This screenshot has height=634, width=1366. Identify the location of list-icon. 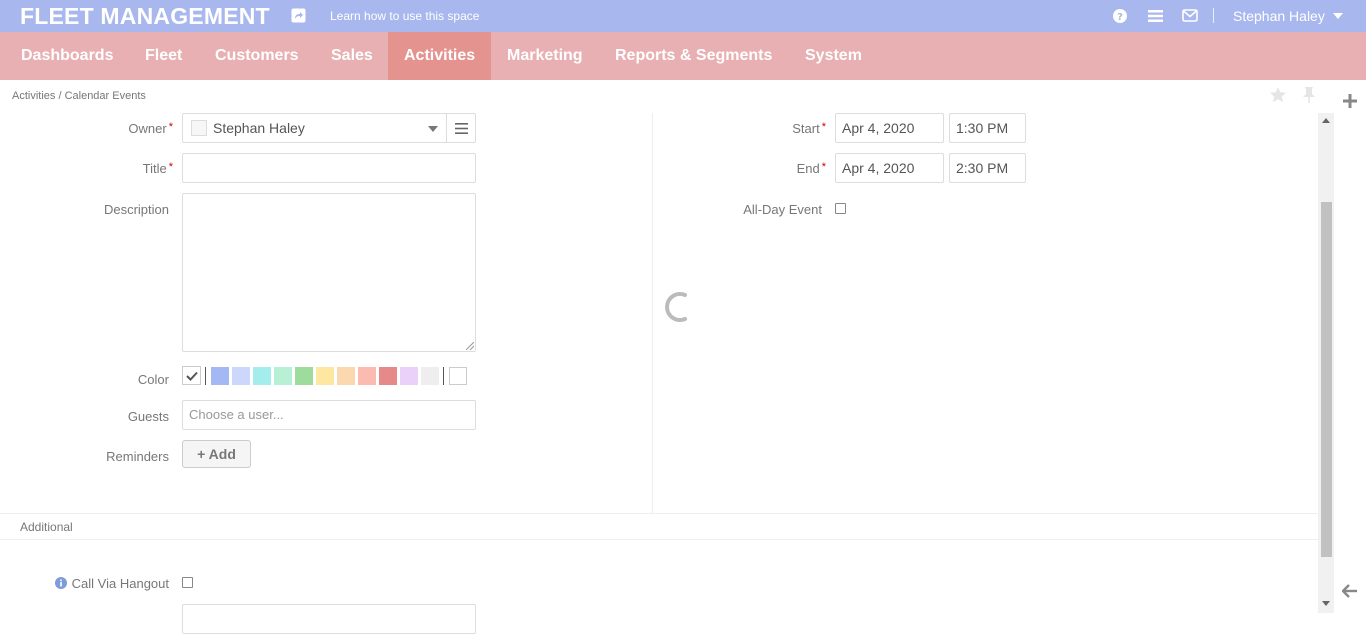
(461, 128).